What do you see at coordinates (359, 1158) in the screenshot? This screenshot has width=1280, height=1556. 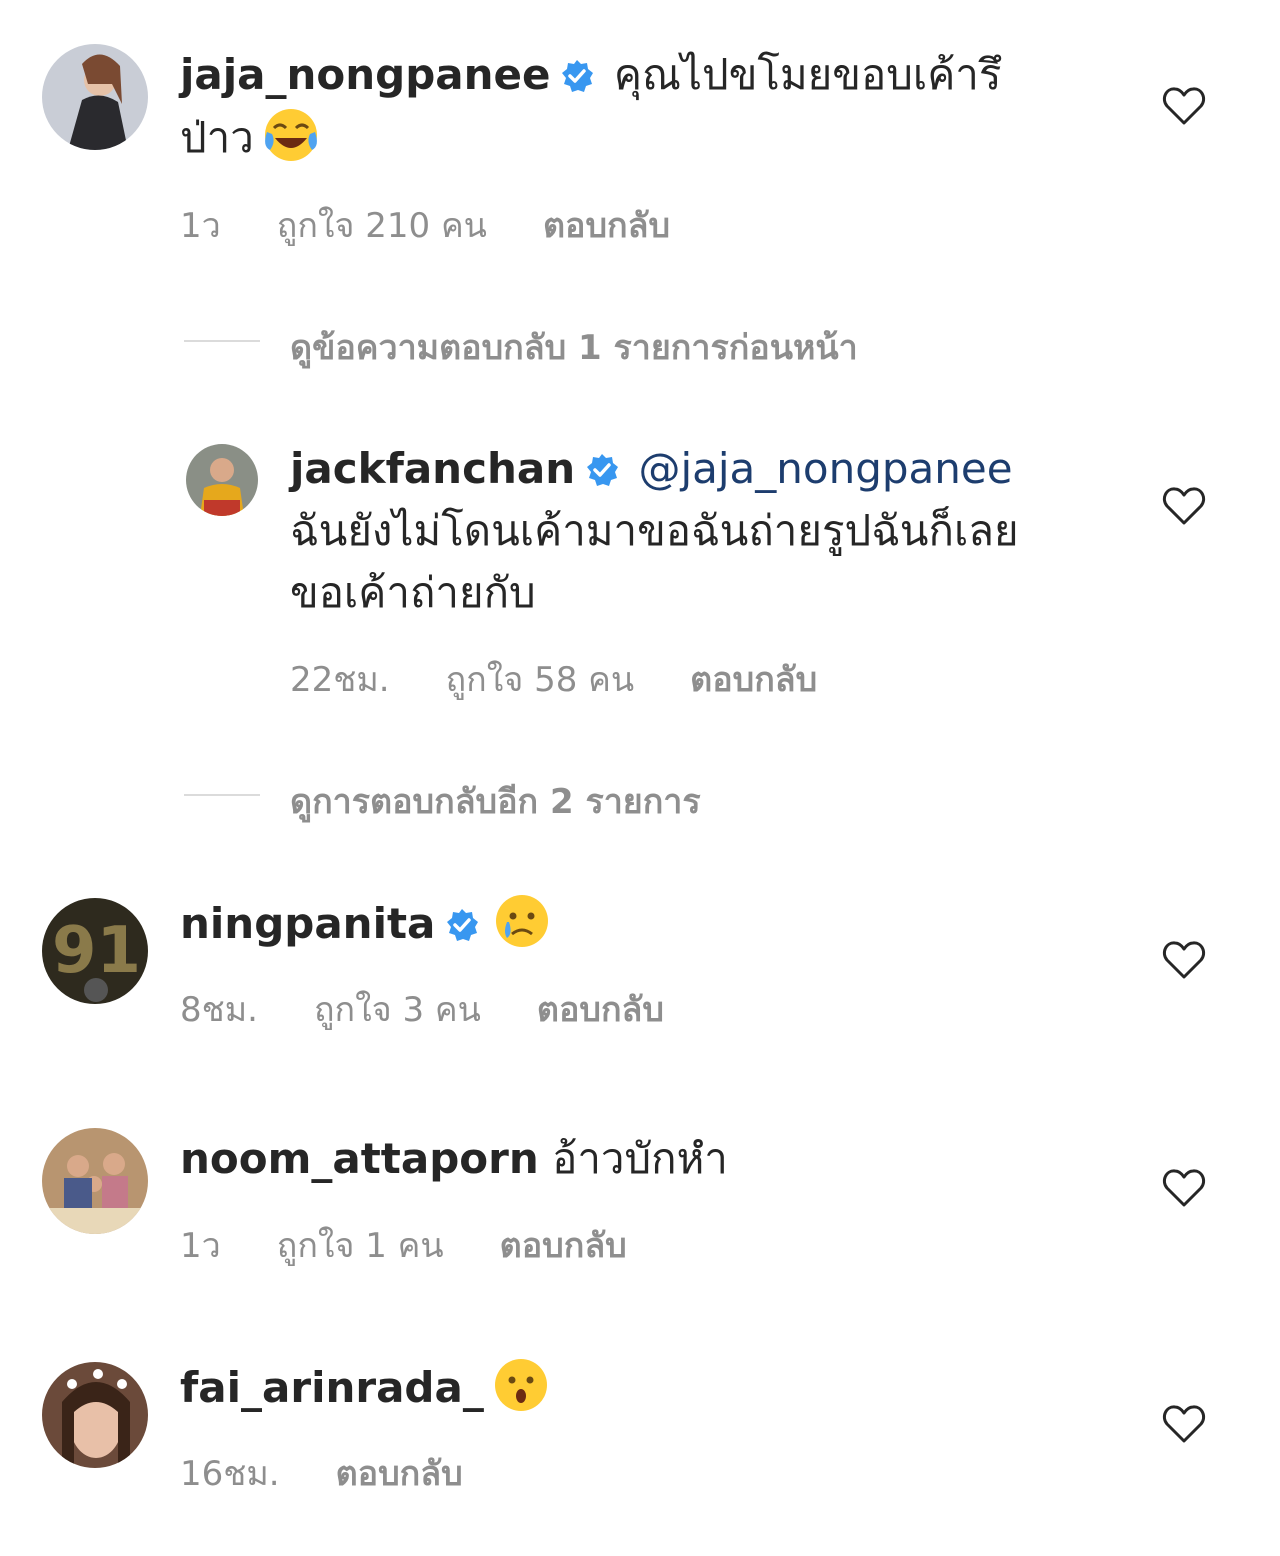 I see `username: noom_attaporn` at bounding box center [359, 1158].